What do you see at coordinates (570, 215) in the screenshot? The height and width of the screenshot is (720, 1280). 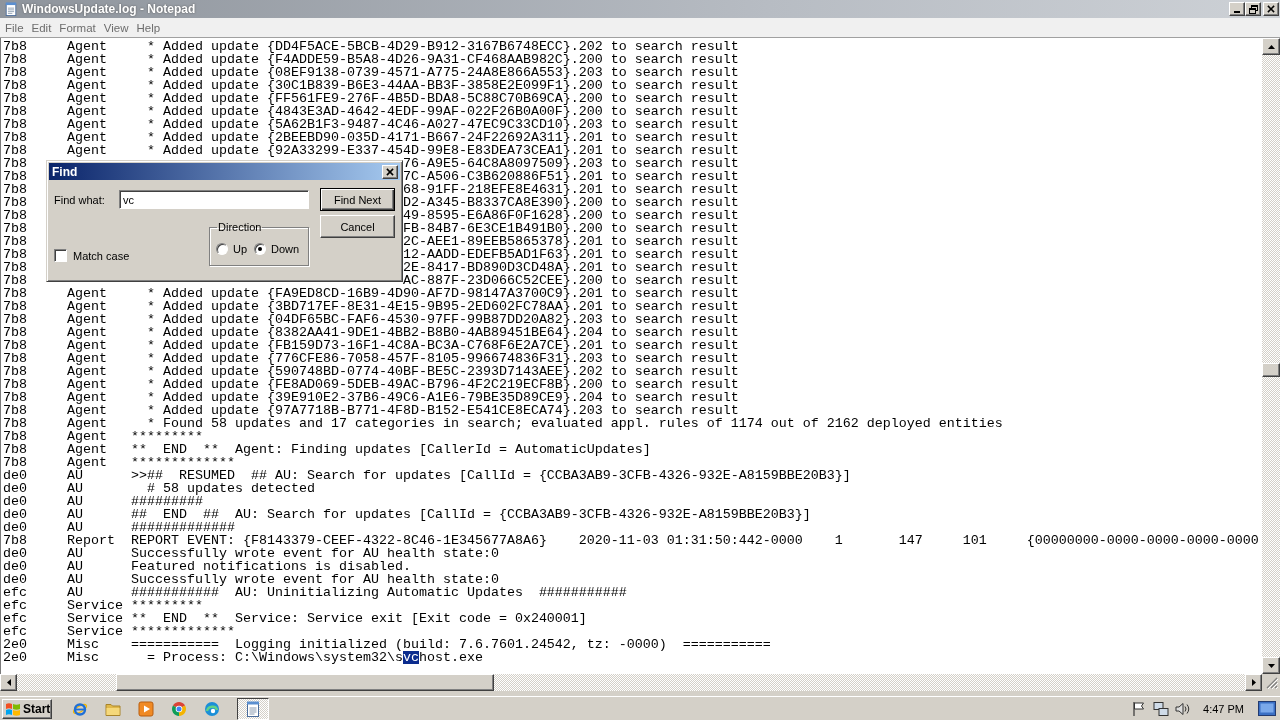 I see `log-message: 49-8595-E6A86F0F1628}.200 to search result` at bounding box center [570, 215].